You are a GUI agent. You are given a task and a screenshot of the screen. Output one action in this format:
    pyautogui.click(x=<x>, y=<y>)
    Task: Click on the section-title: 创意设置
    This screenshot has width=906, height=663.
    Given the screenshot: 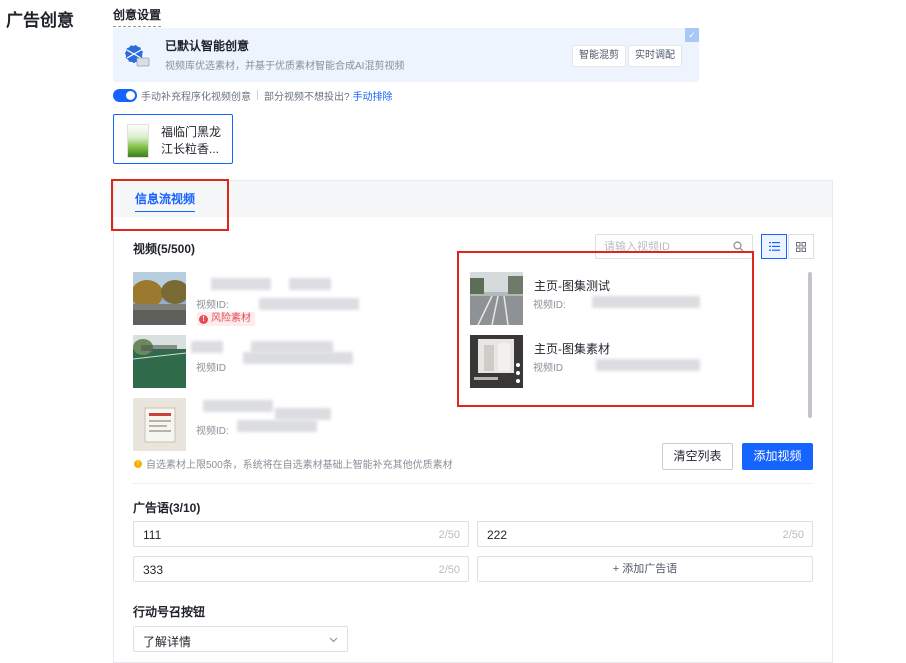 What is the action you would take?
    pyautogui.click(x=137, y=16)
    